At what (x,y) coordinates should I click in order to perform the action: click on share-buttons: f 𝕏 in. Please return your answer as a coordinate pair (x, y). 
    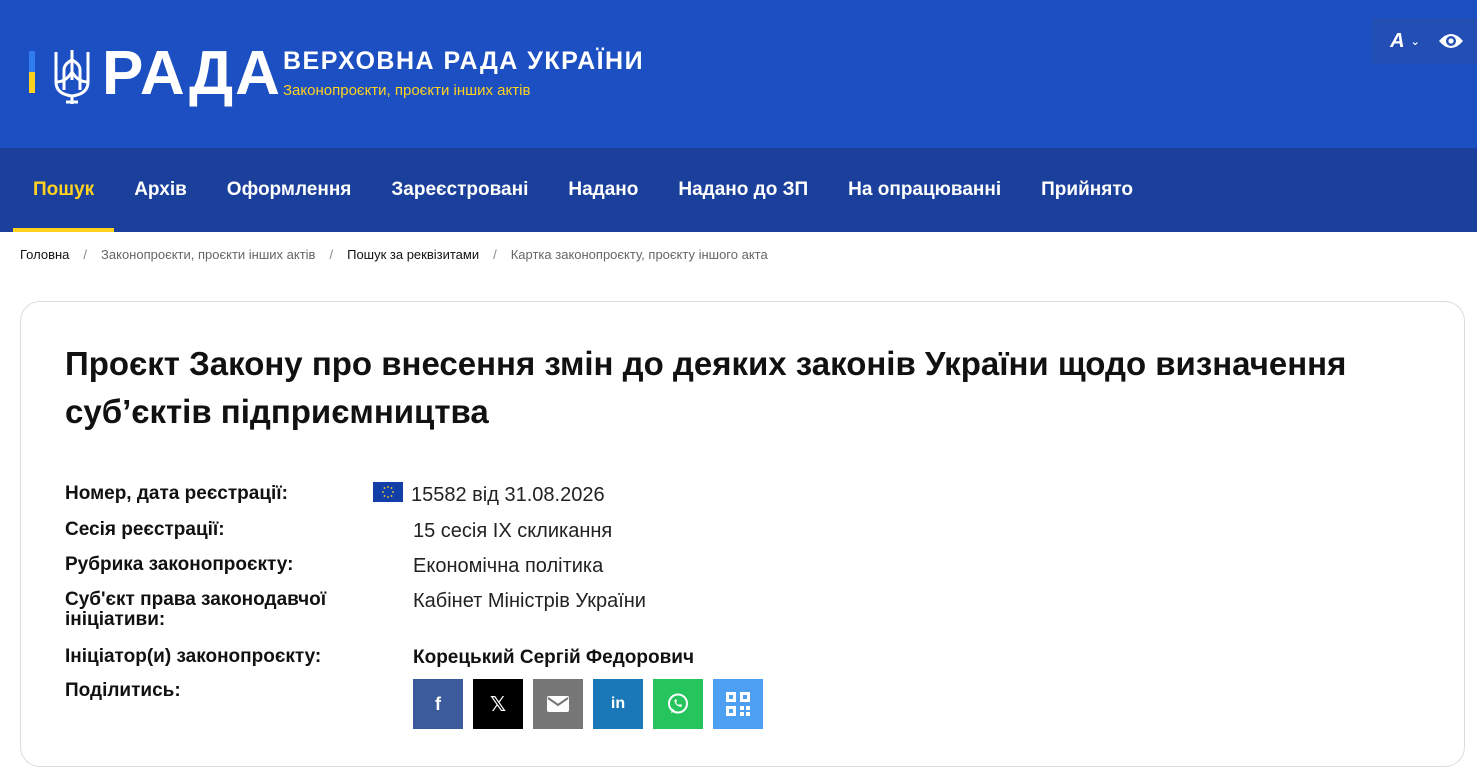
    Looking at the image, I should click on (588, 704).